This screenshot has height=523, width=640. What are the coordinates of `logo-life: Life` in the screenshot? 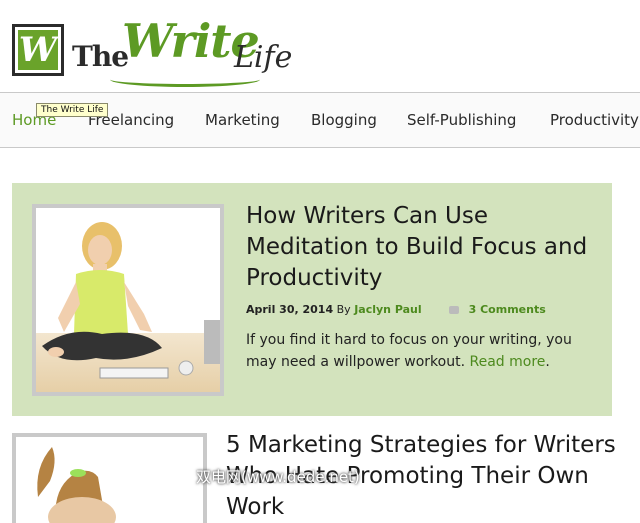 It's located at (263, 57).